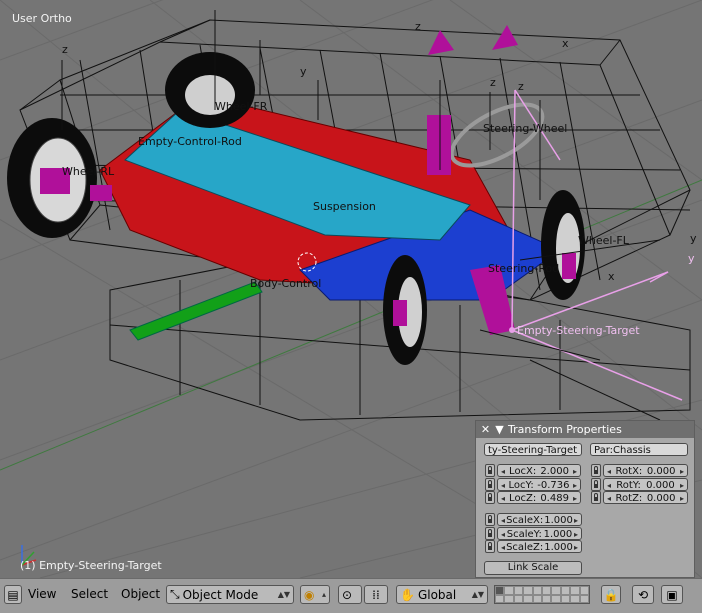 This screenshot has height=613, width=702. Describe the element at coordinates (499, 429) in the screenshot. I see `collapse-triangle-icon: ▼` at that location.